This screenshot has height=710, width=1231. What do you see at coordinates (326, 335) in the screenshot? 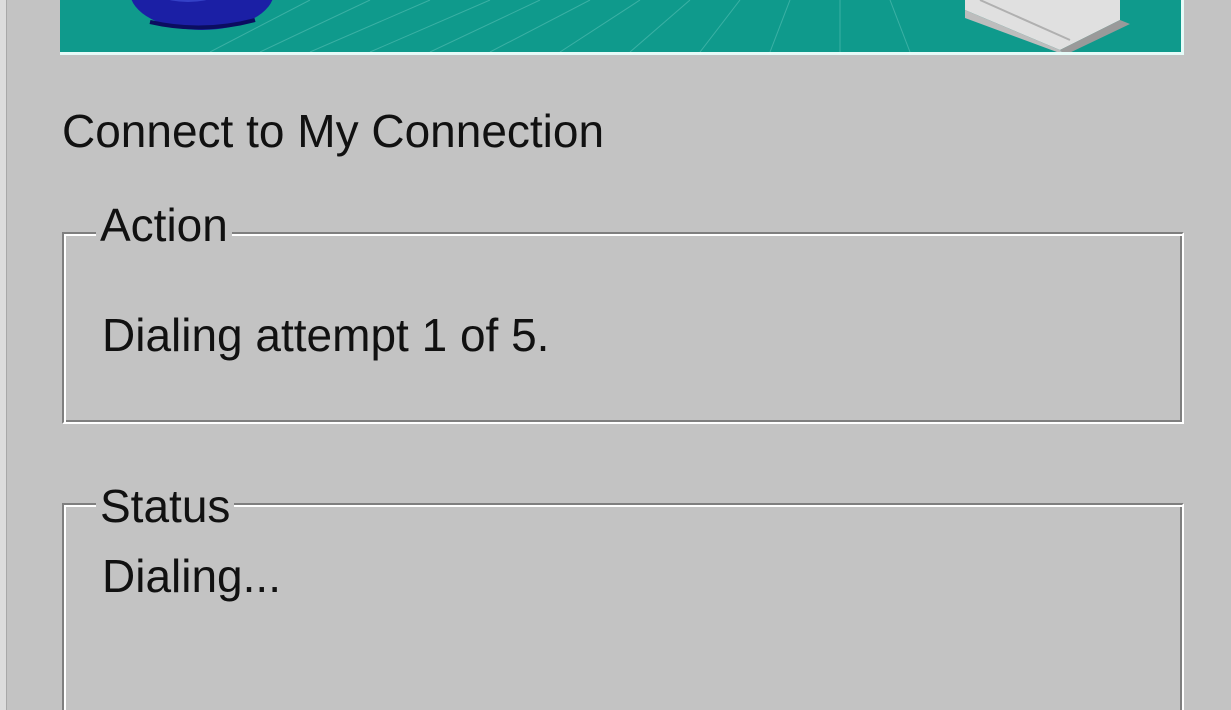
I see `action-text: Dialing attempt 1 of 5.` at bounding box center [326, 335].